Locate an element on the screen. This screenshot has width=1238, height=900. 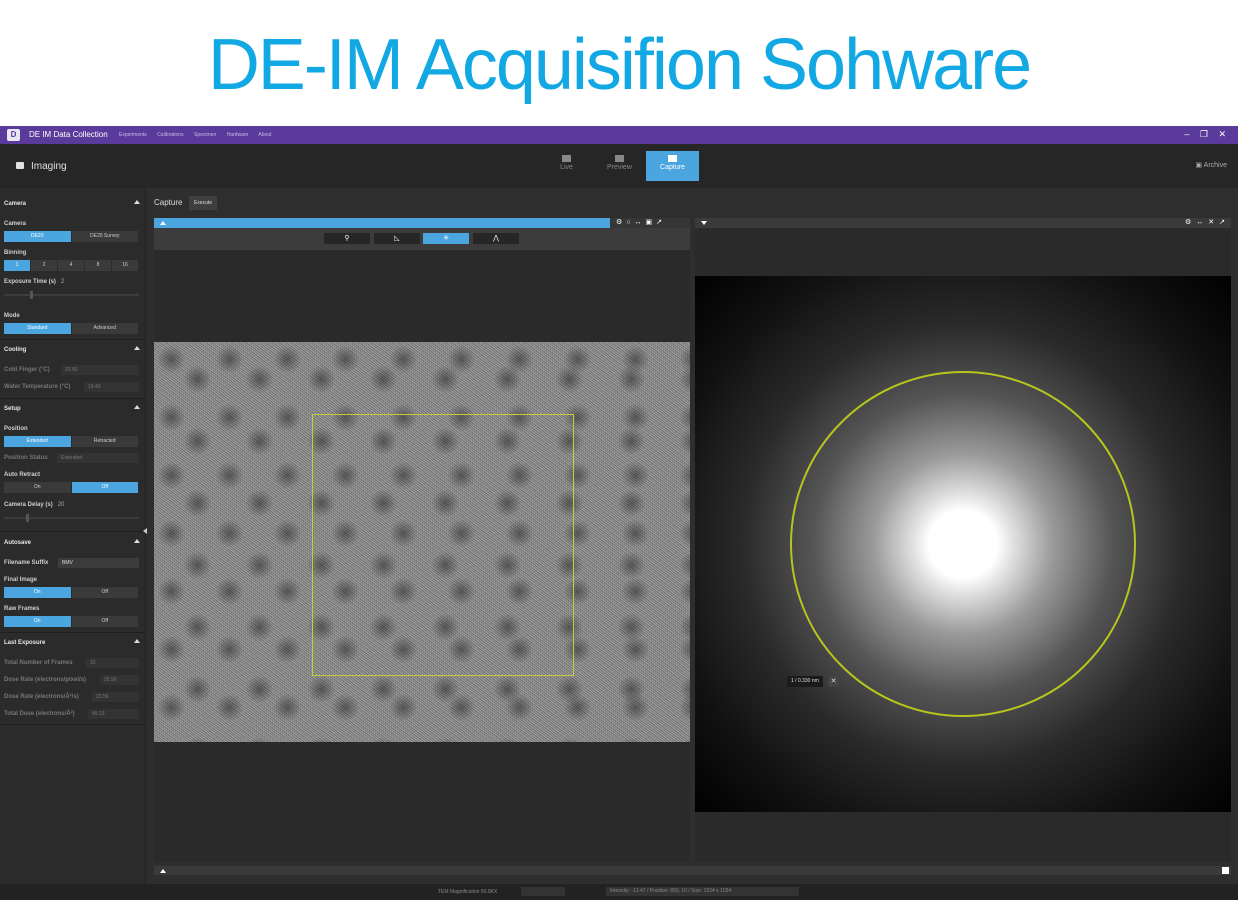
fft-region-box is located at coordinates (443, 545).